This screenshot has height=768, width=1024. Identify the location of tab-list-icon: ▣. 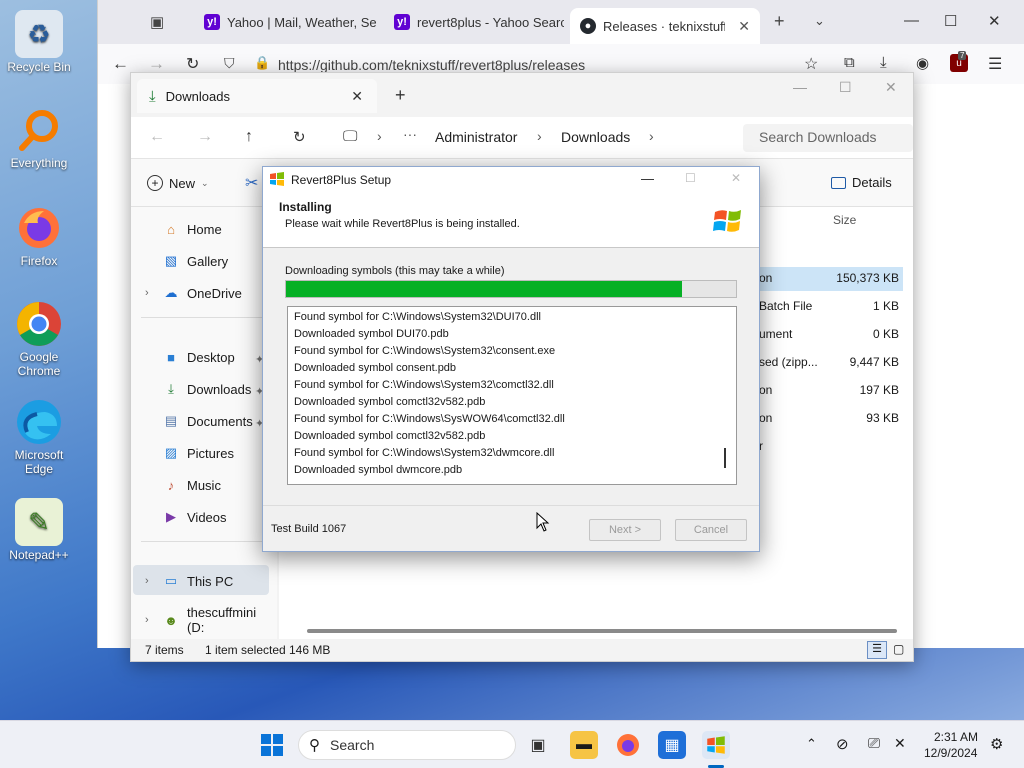
(157, 22).